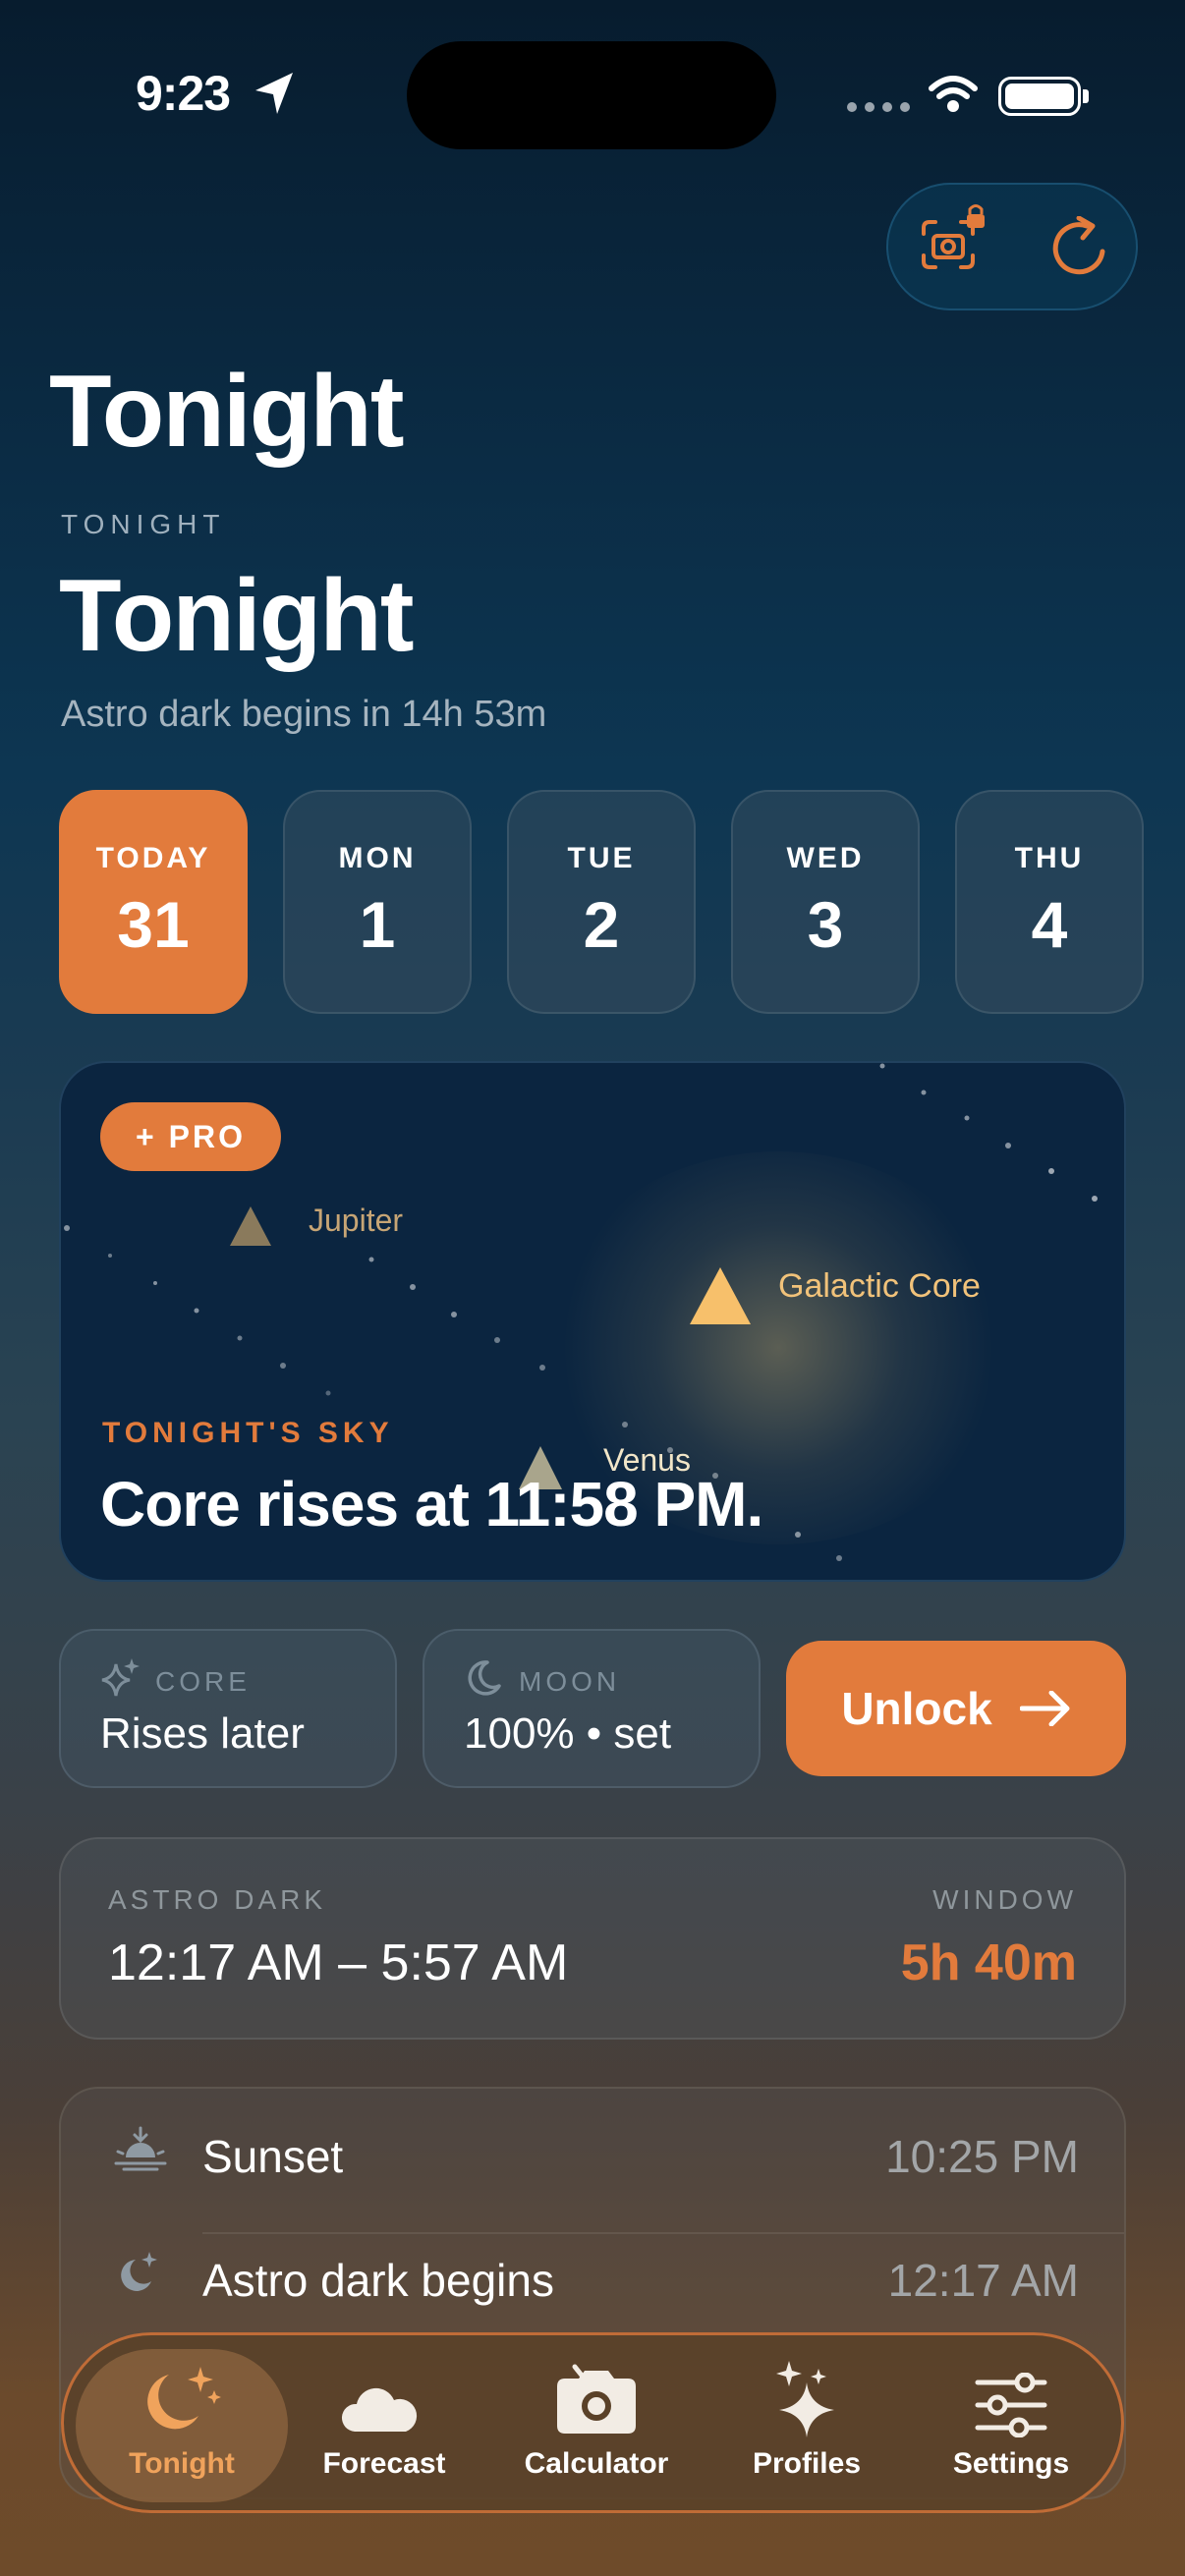 The image size is (1185, 2576). What do you see at coordinates (879, 107) in the screenshot?
I see `cellular-signal-icon` at bounding box center [879, 107].